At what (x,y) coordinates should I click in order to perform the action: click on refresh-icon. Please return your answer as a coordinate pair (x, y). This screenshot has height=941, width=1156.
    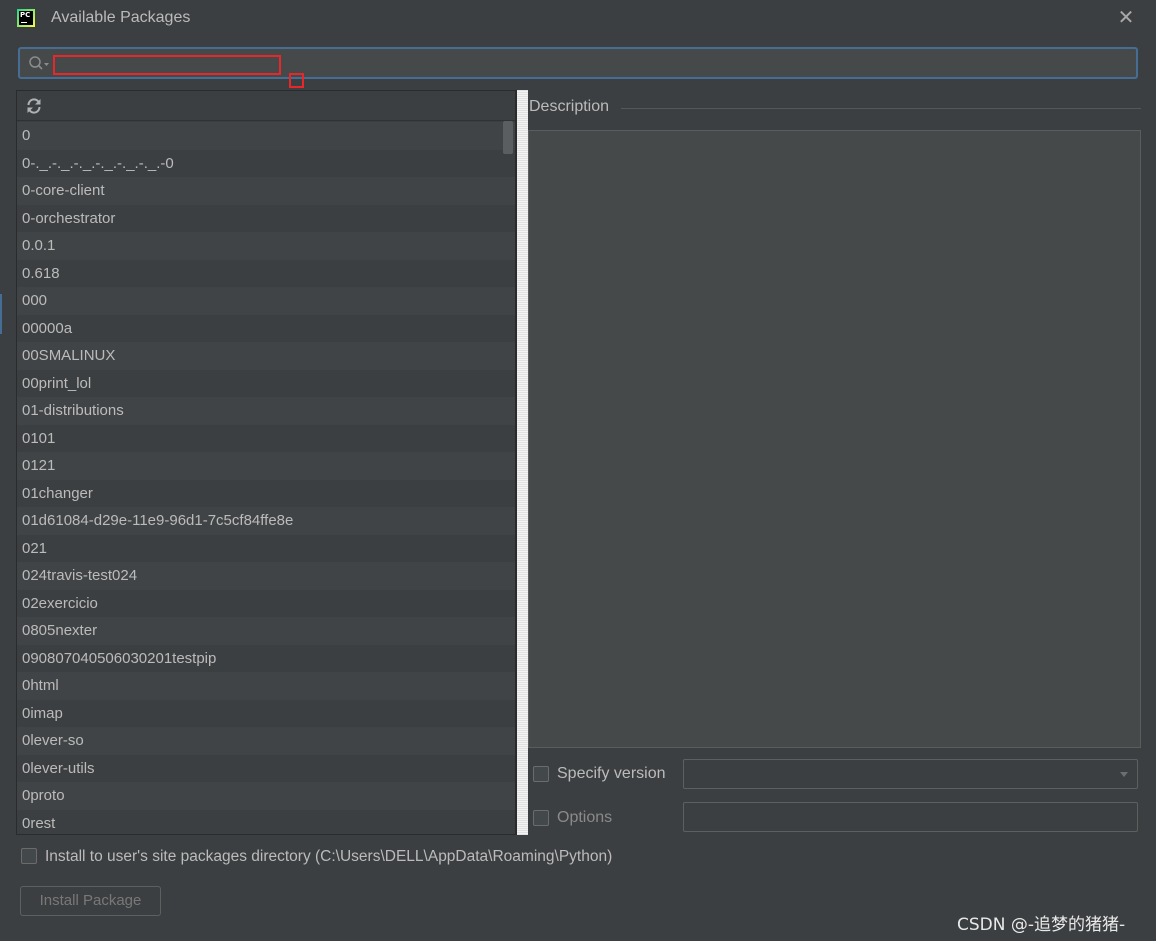
    Looking at the image, I should click on (34, 106).